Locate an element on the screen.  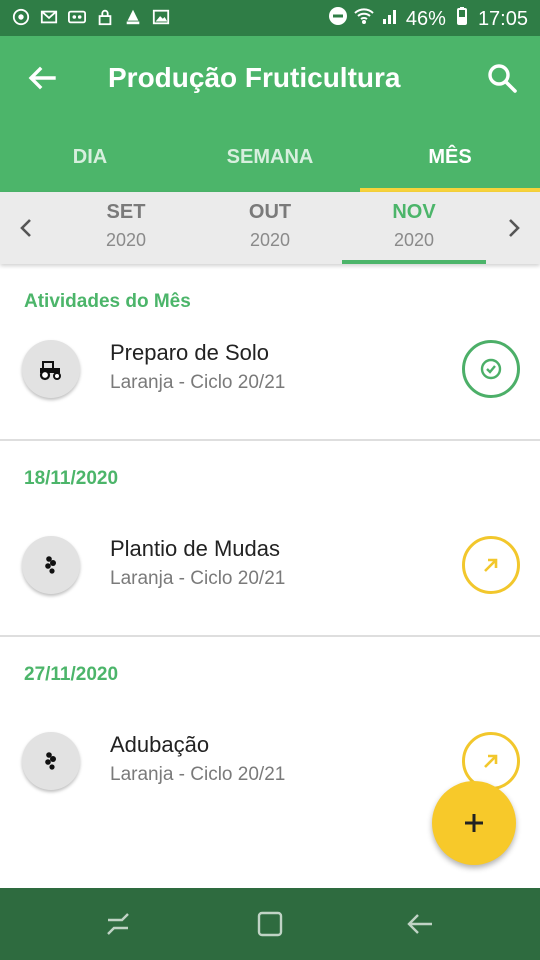
plus-icon is located at coordinates (474, 823).